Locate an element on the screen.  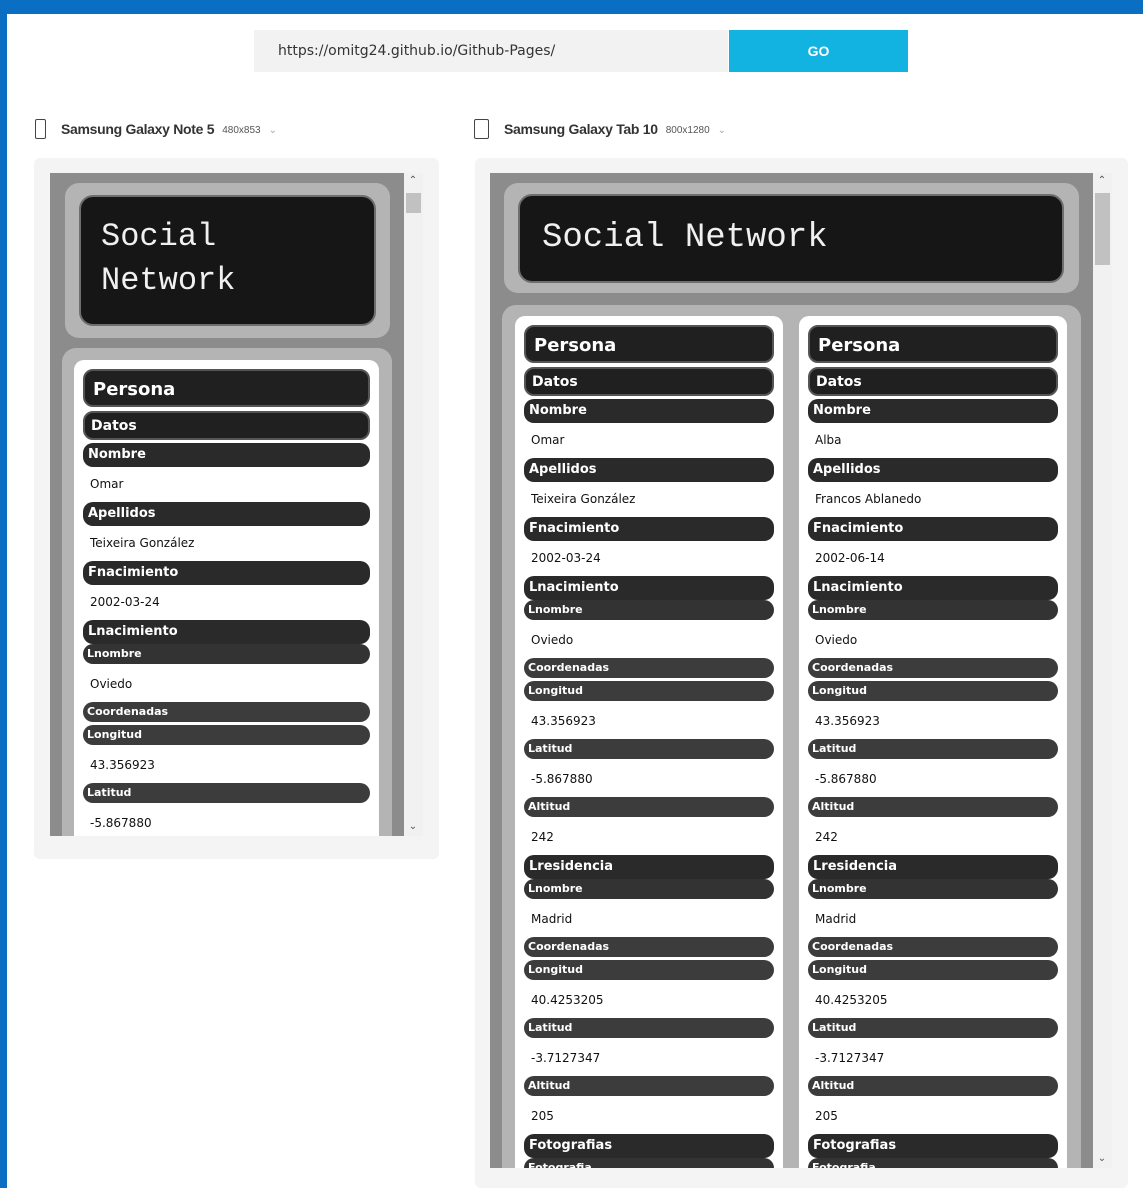
apellidos-value: Francos Ablanedo is located at coordinates (868, 499).